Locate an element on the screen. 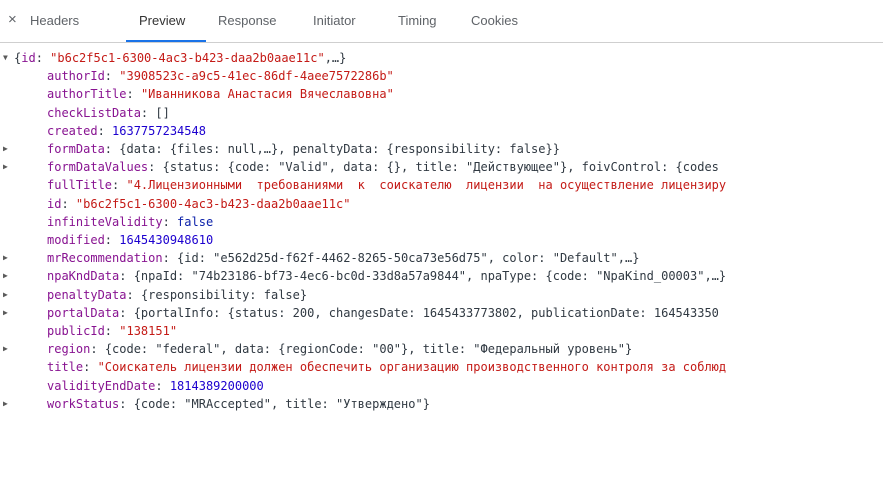 The image size is (883, 484). json-property-row: infiniteValidity: false is located at coordinates (441, 222).